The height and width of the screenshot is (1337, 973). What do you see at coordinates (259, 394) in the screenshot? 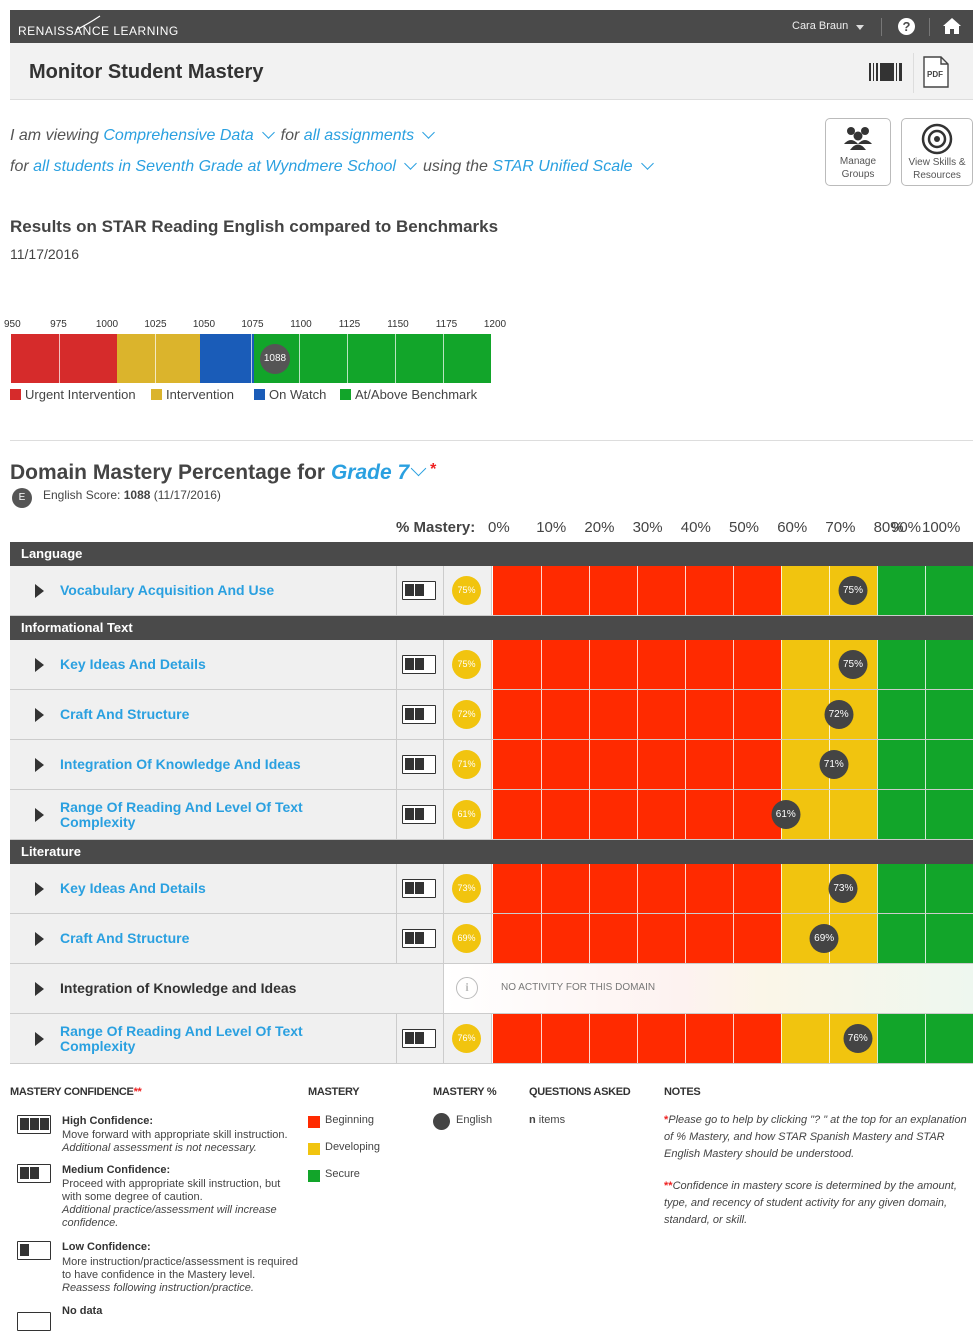
I see `swatch` at bounding box center [259, 394].